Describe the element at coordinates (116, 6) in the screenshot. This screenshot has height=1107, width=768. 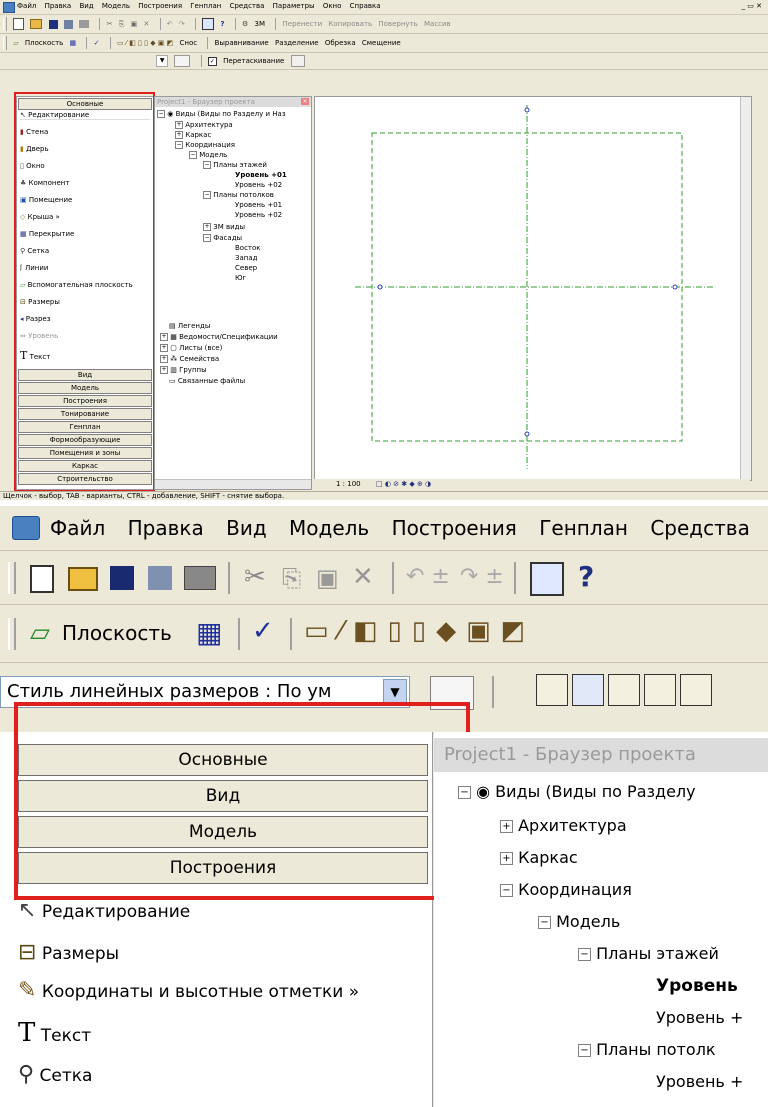
I see `menu-model: Модель` at that location.